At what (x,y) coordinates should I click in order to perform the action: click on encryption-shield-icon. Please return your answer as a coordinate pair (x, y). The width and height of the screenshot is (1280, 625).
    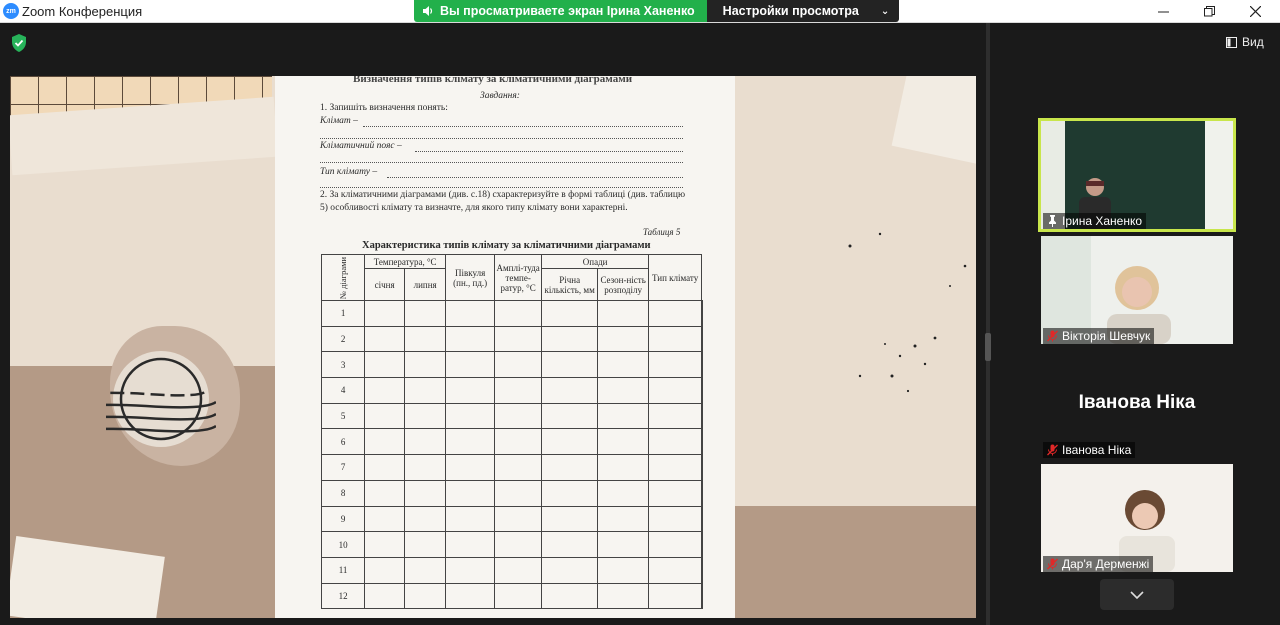
    Looking at the image, I should click on (19, 43).